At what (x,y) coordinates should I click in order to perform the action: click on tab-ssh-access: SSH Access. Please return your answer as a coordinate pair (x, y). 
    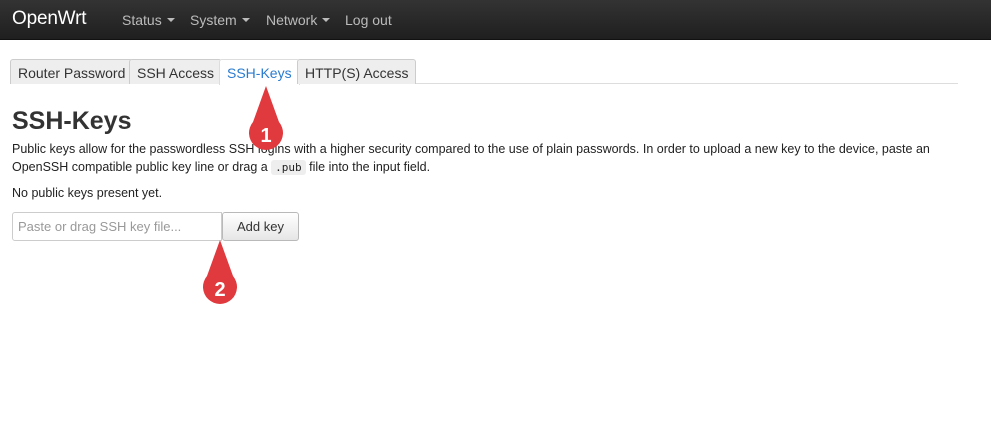
    Looking at the image, I should click on (176, 71).